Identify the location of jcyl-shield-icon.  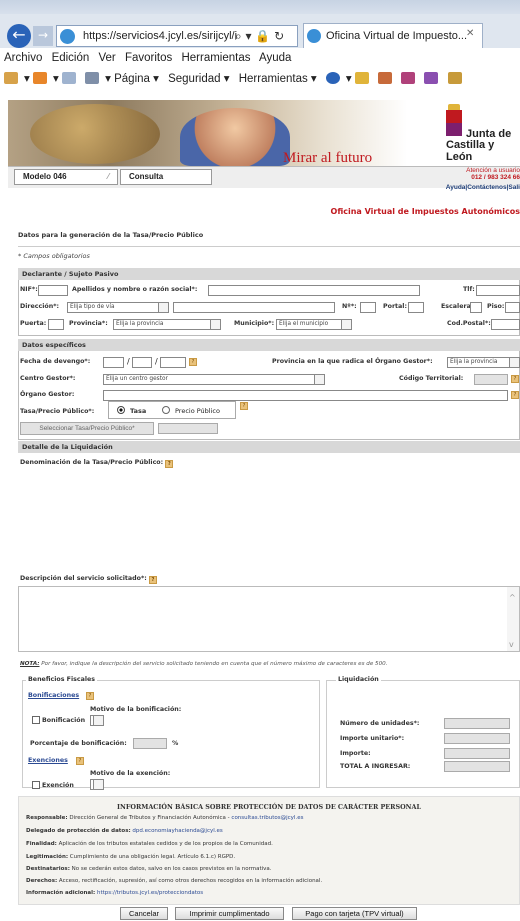
(454, 123).